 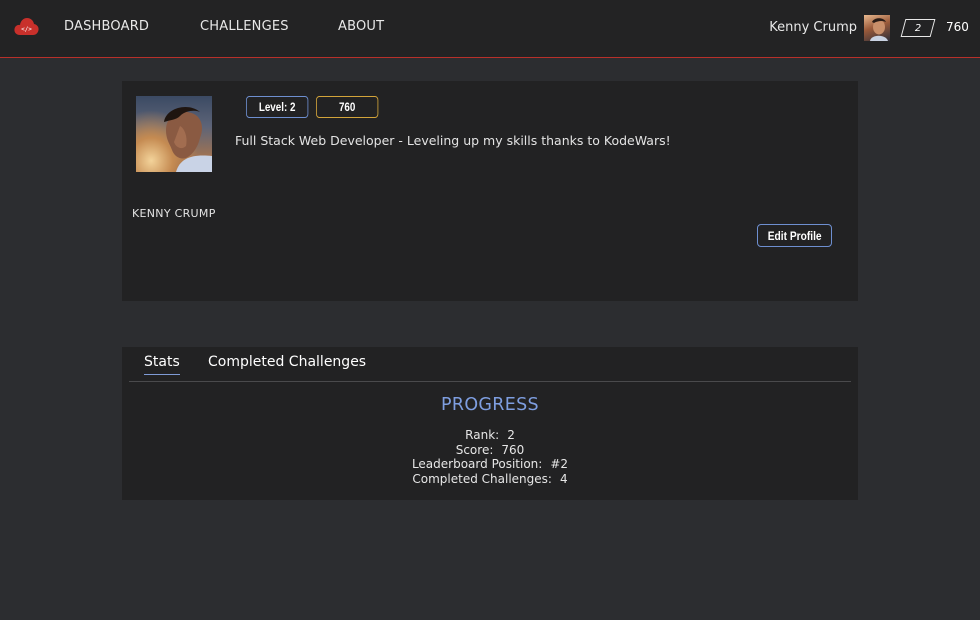 I want to click on nav-level-badge: 2, so click(x=918, y=28).